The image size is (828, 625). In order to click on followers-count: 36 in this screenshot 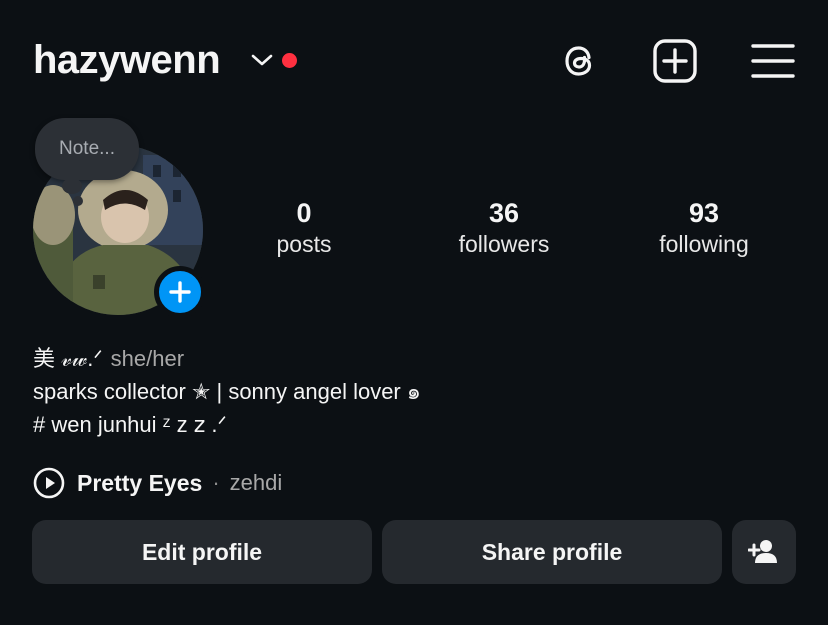, I will do `click(504, 213)`.